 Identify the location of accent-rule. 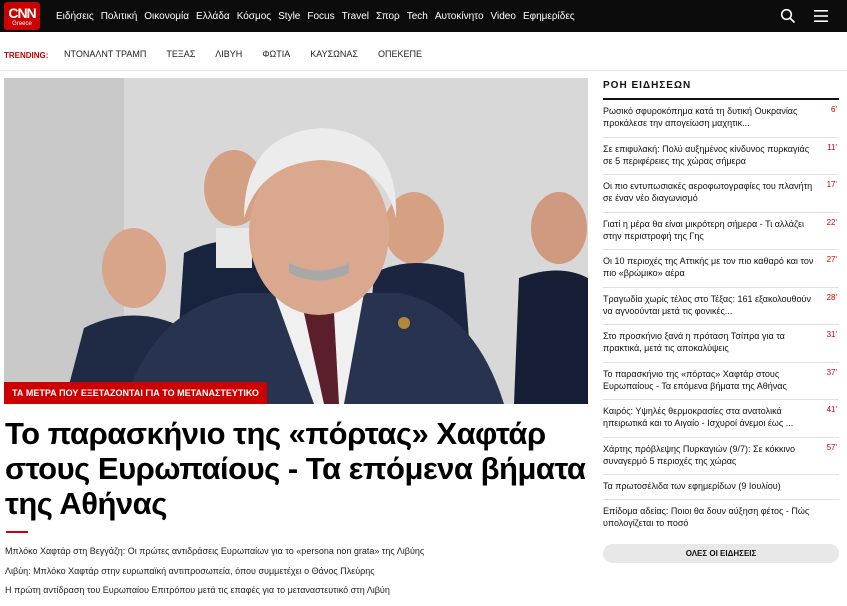
(17, 532).